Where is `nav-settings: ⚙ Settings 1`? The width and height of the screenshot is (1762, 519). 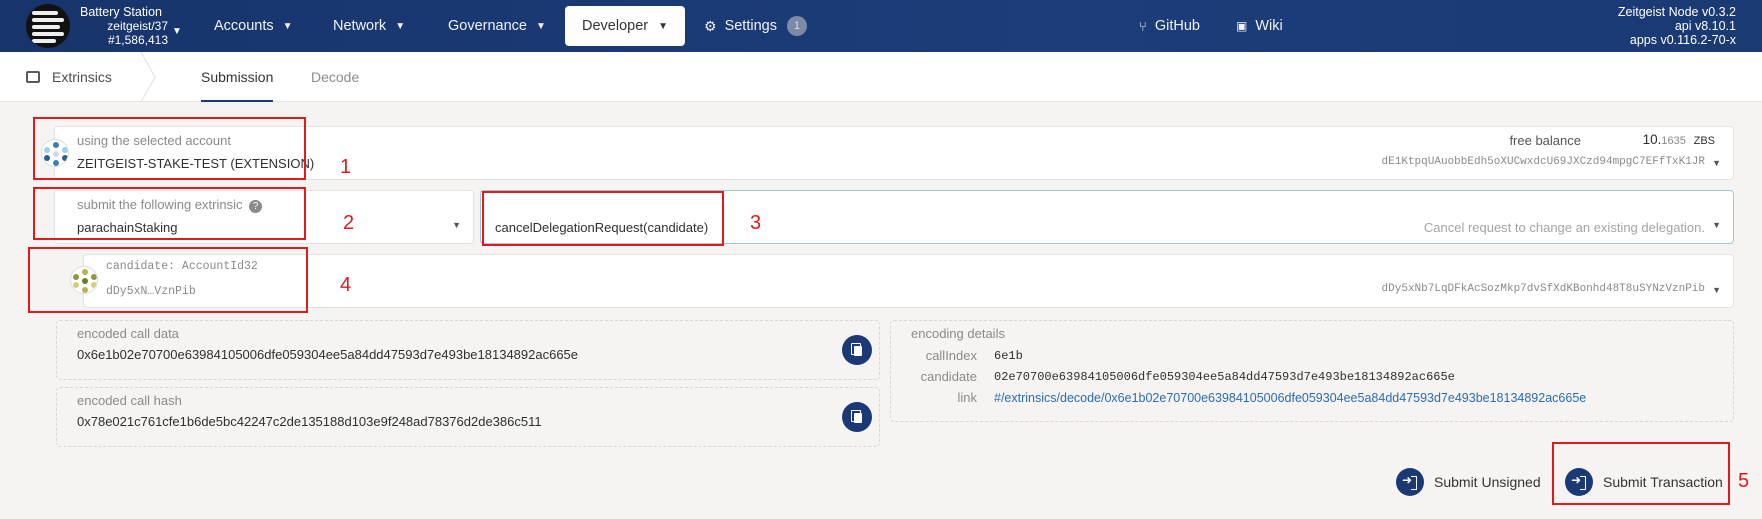 nav-settings: ⚙ Settings 1 is located at coordinates (755, 26).